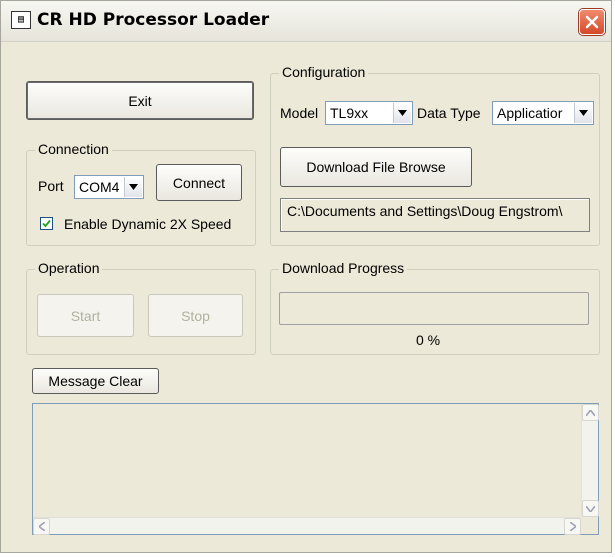  I want to click on port-select: COM4, so click(109, 187).